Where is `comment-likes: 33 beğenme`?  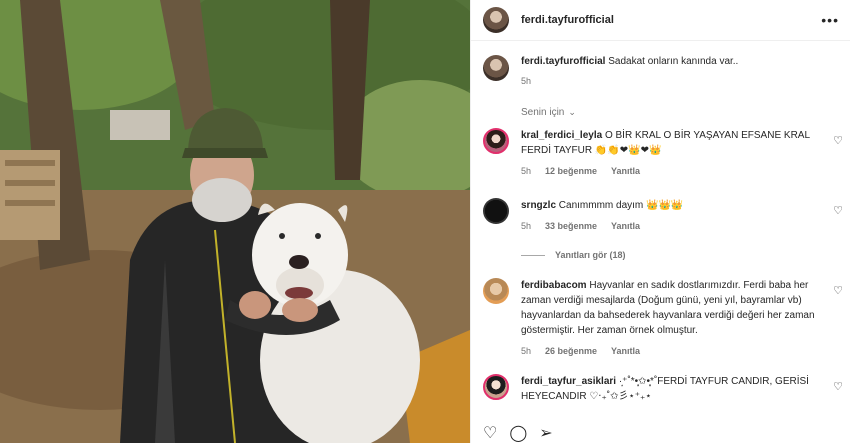
comment-likes: 33 beğenme is located at coordinates (571, 226).